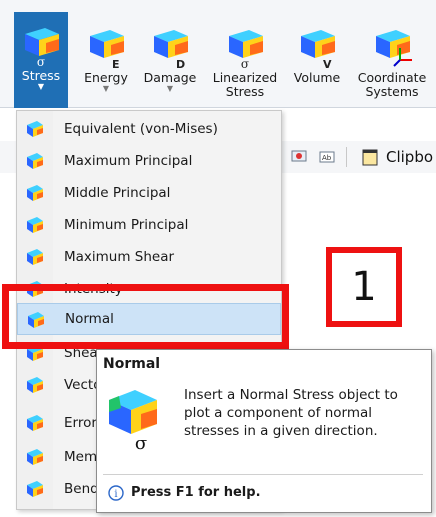 The image size is (436, 517). What do you see at coordinates (116, 63) in the screenshot?
I see `svg-text: E` at bounding box center [116, 63].